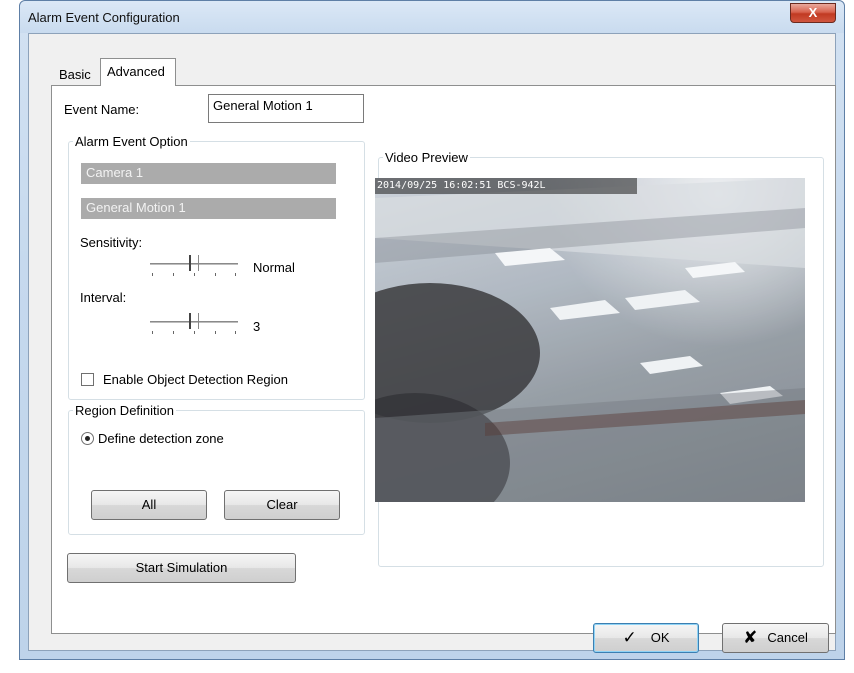 The width and height of the screenshot is (854, 673). What do you see at coordinates (125, 410) in the screenshot?
I see `region-definition-legend: Region Definition` at bounding box center [125, 410].